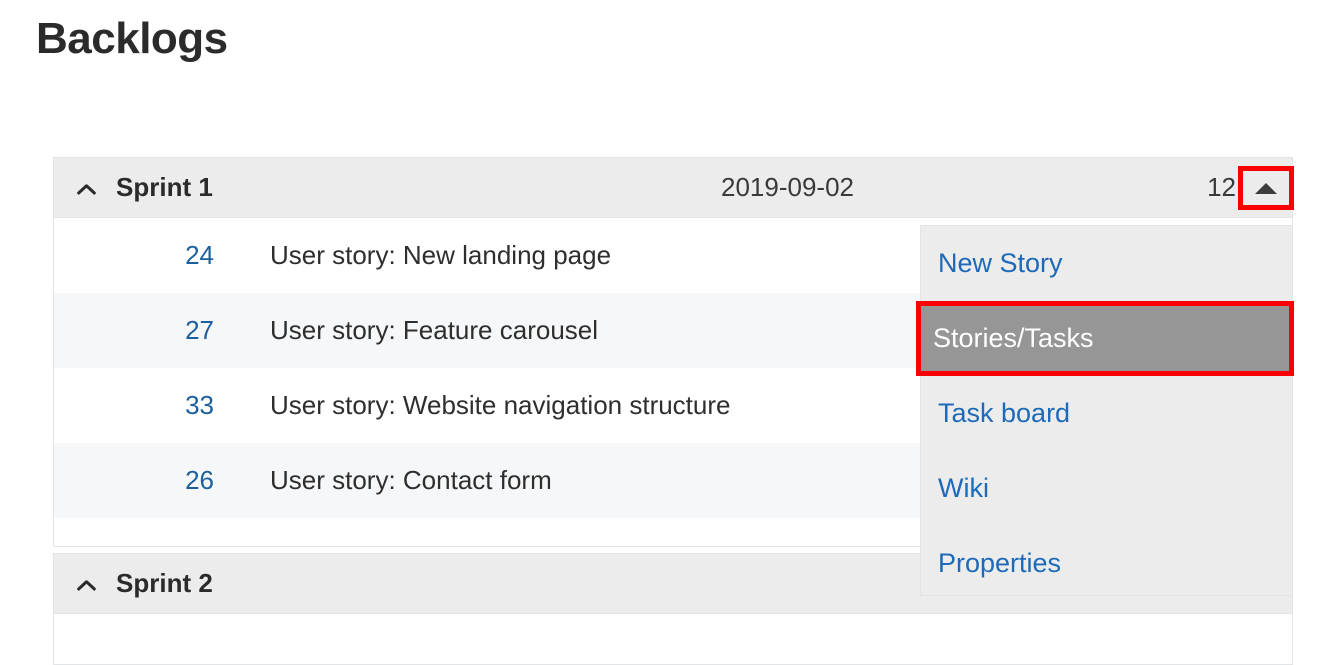 The image size is (1325, 665). I want to click on sprint-1-menu-button, so click(1266, 188).